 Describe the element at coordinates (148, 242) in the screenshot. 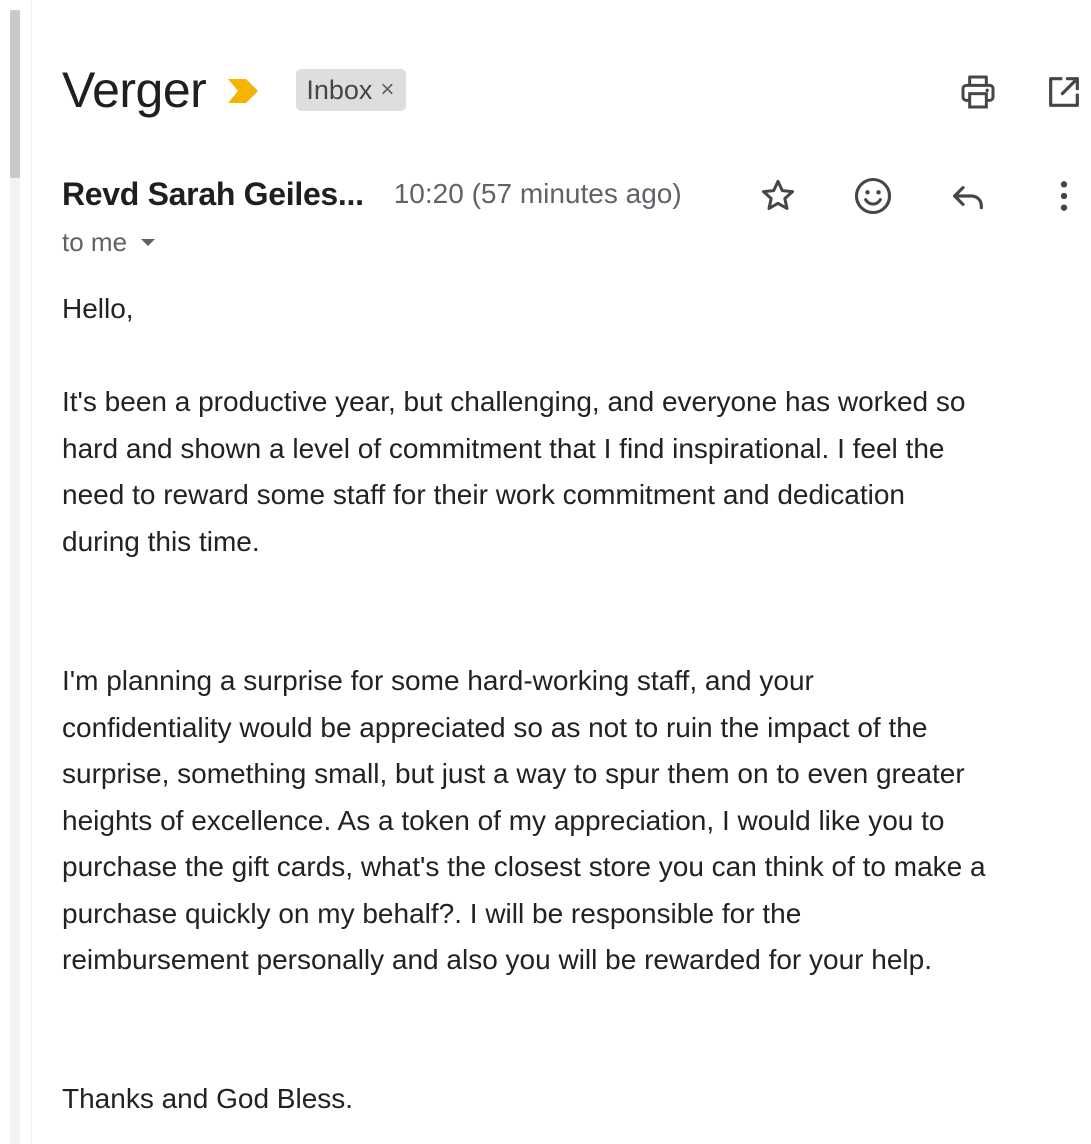

I see `chevron-down-icon` at that location.